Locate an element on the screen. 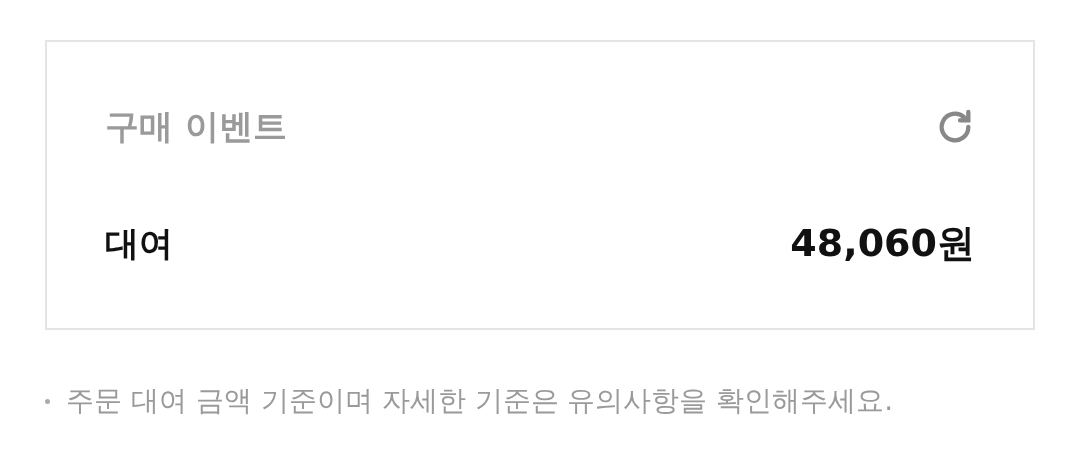 The height and width of the screenshot is (467, 1080). card-title: 구매 이벤트 is located at coordinates (196, 126).